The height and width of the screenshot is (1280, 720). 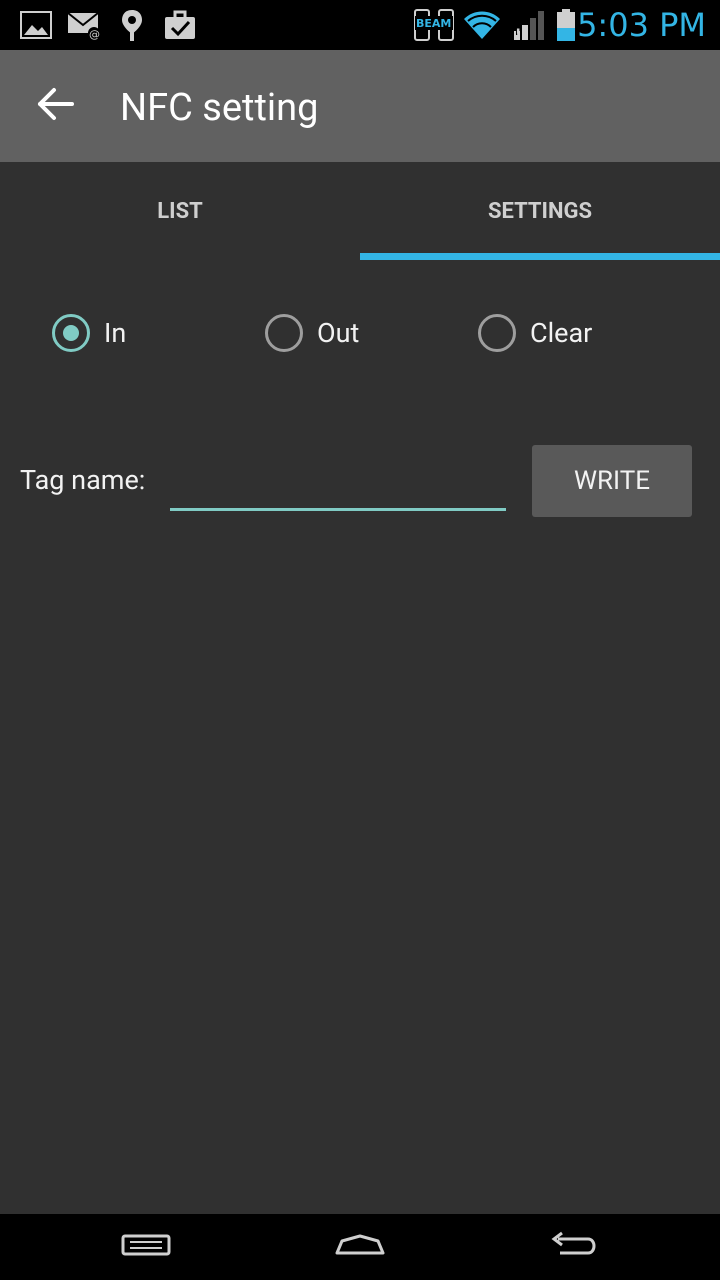 What do you see at coordinates (132, 25) in the screenshot?
I see `location-icon` at bounding box center [132, 25].